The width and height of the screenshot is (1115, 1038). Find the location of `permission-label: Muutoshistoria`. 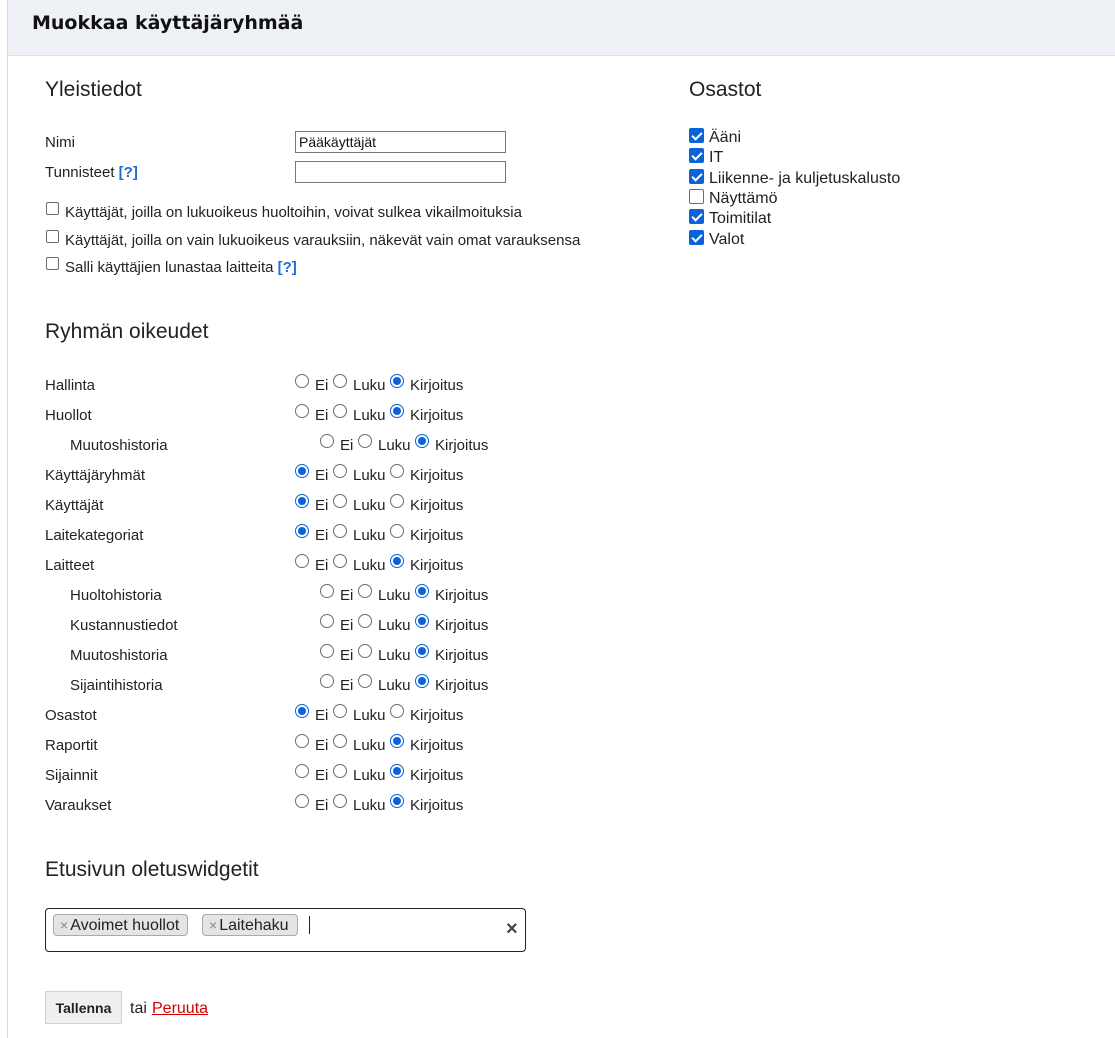

permission-label: Muutoshistoria is located at coordinates (119, 445).